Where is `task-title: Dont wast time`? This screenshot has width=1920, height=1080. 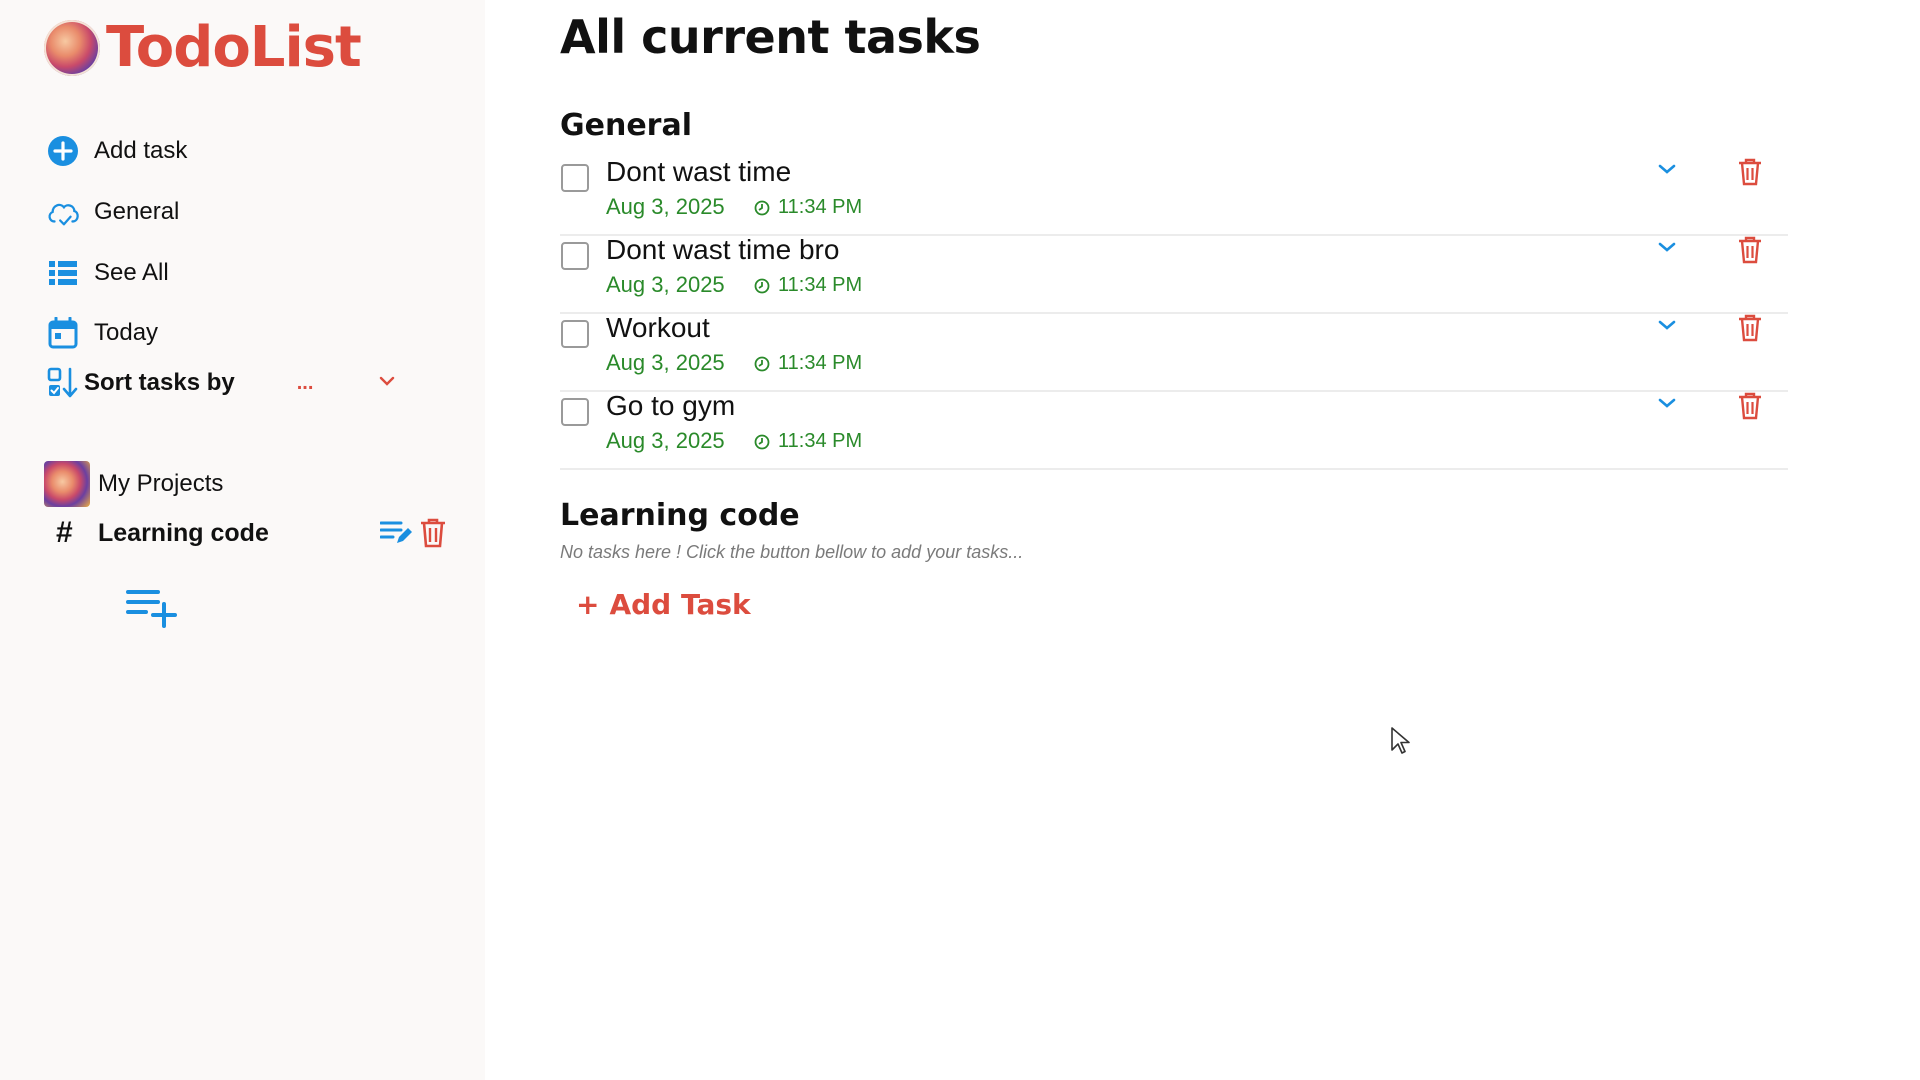 task-title: Dont wast time is located at coordinates (699, 171).